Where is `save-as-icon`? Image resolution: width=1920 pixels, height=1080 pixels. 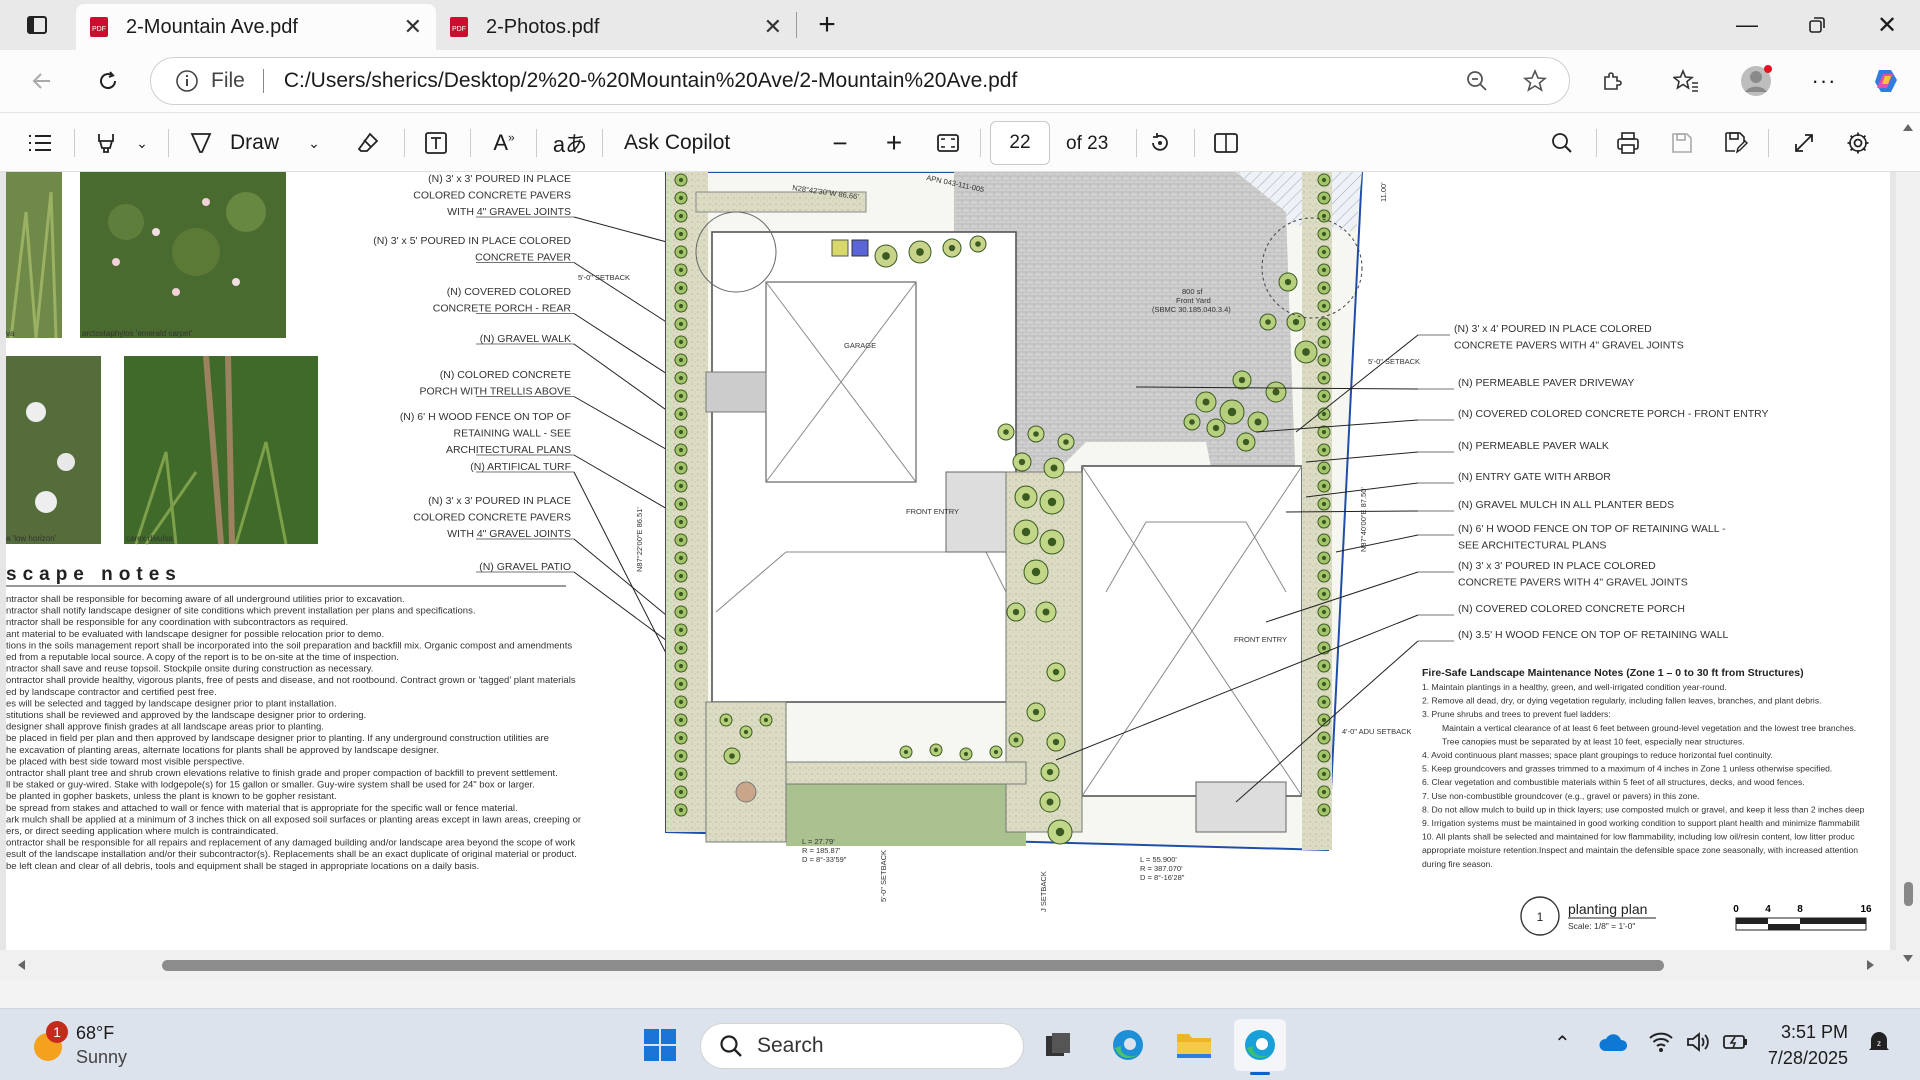 save-as-icon is located at coordinates (1736, 143).